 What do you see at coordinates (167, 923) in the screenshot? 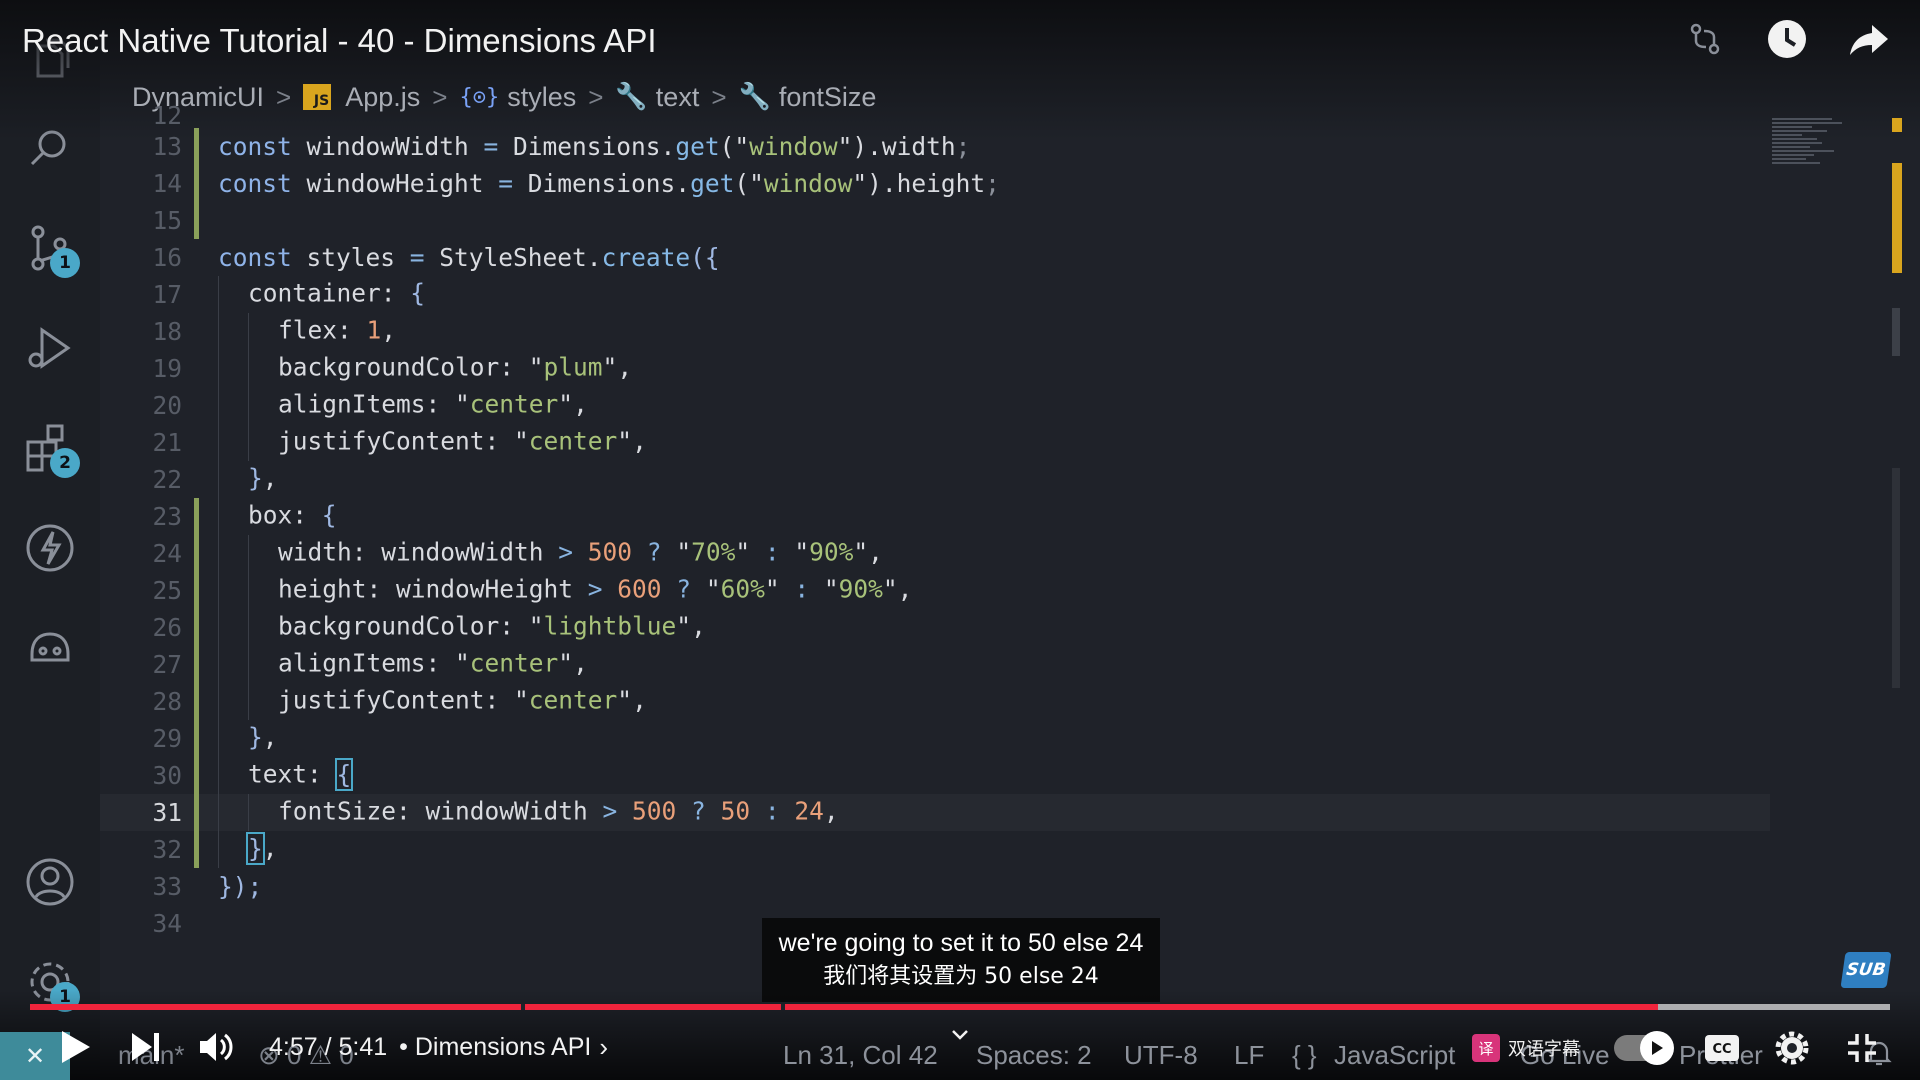
I see `line-number: 34` at bounding box center [167, 923].